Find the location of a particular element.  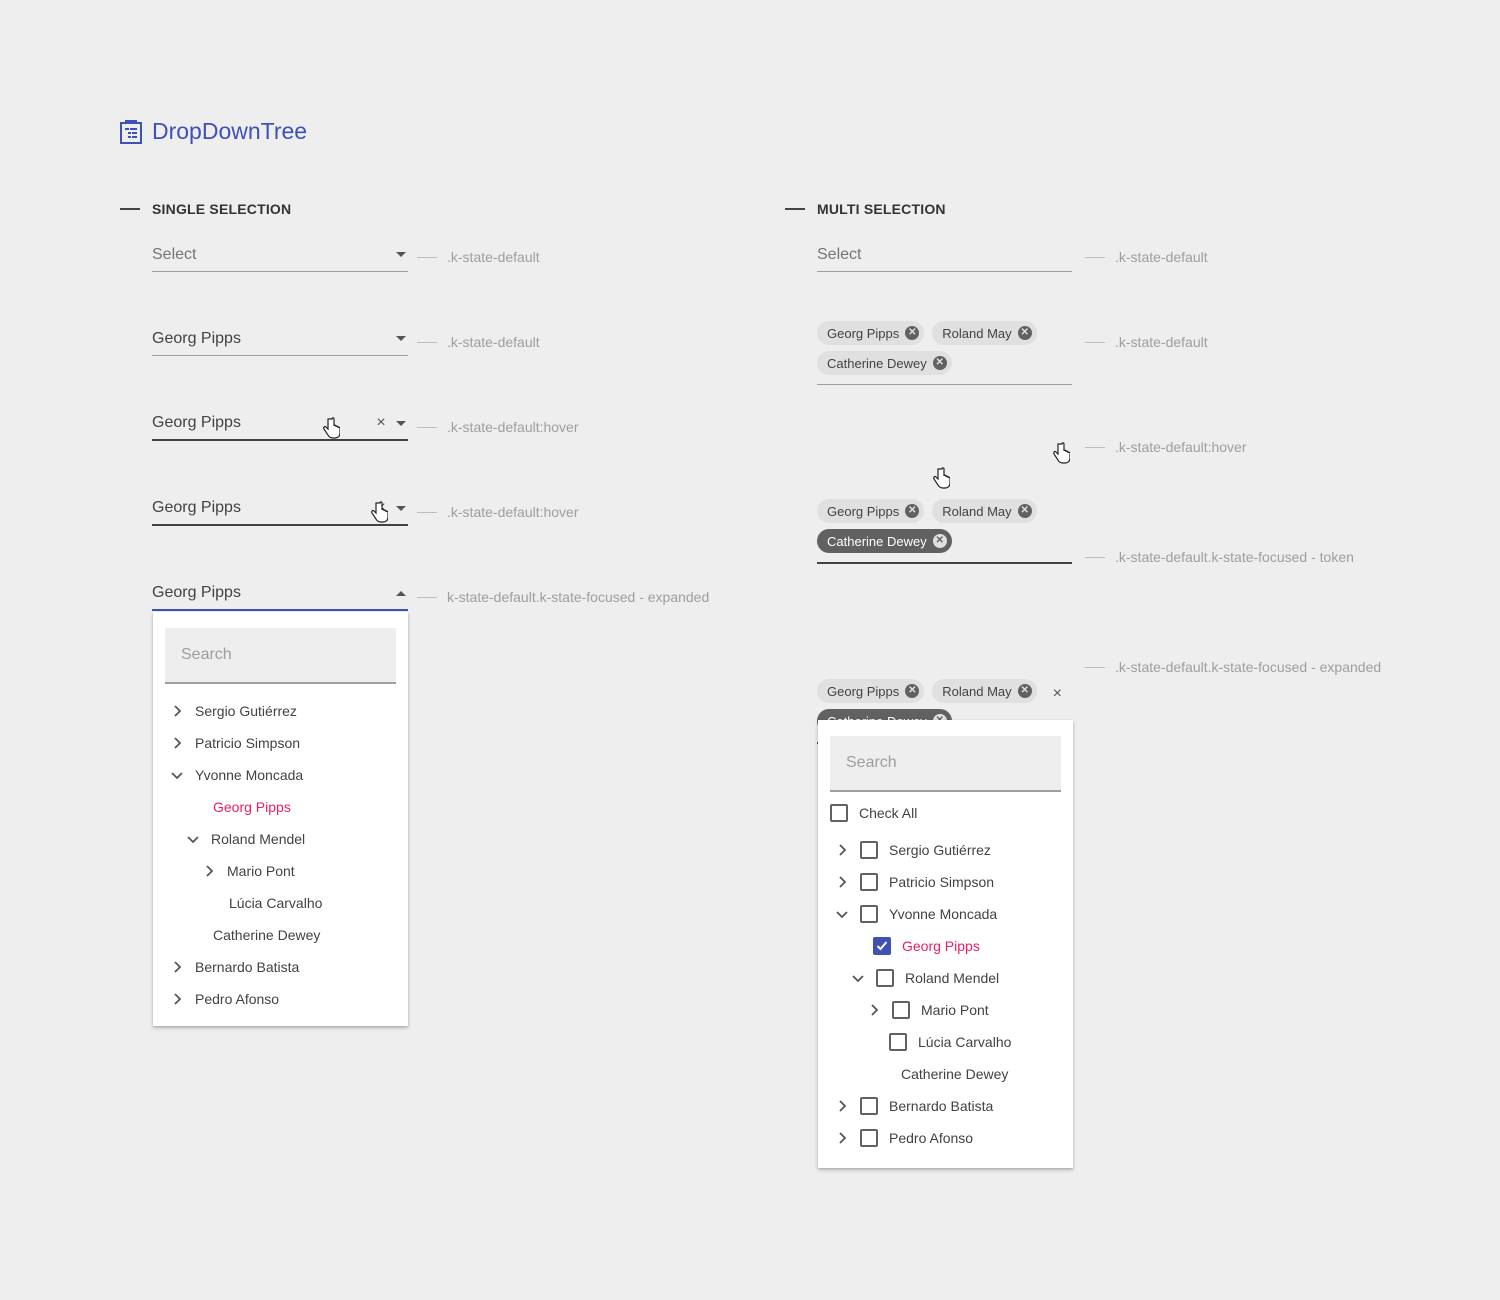

dropdowntree-hover: Georg Pipps × is located at coordinates (280, 424).